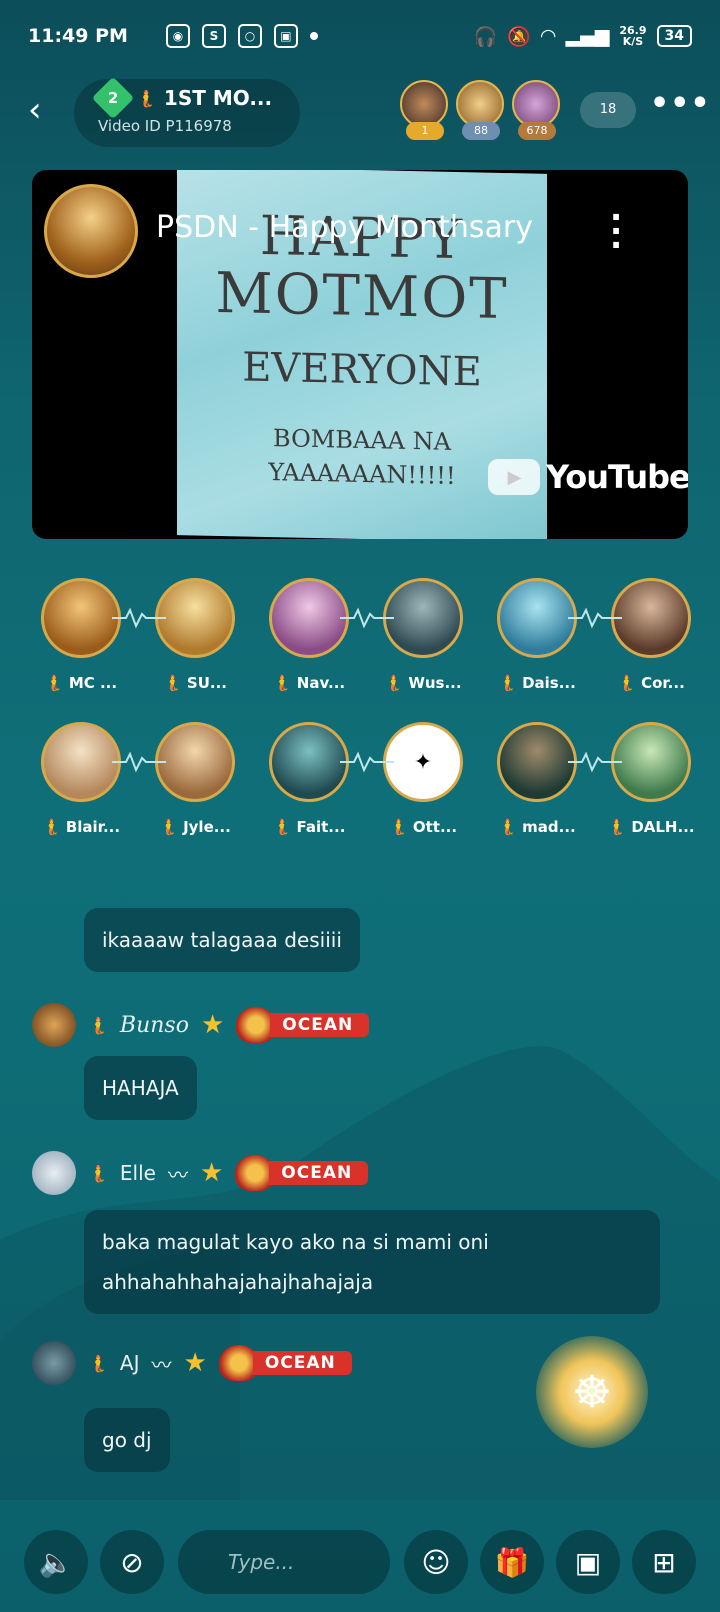  What do you see at coordinates (91, 231) in the screenshot?
I see `channel-avatar` at bounding box center [91, 231].